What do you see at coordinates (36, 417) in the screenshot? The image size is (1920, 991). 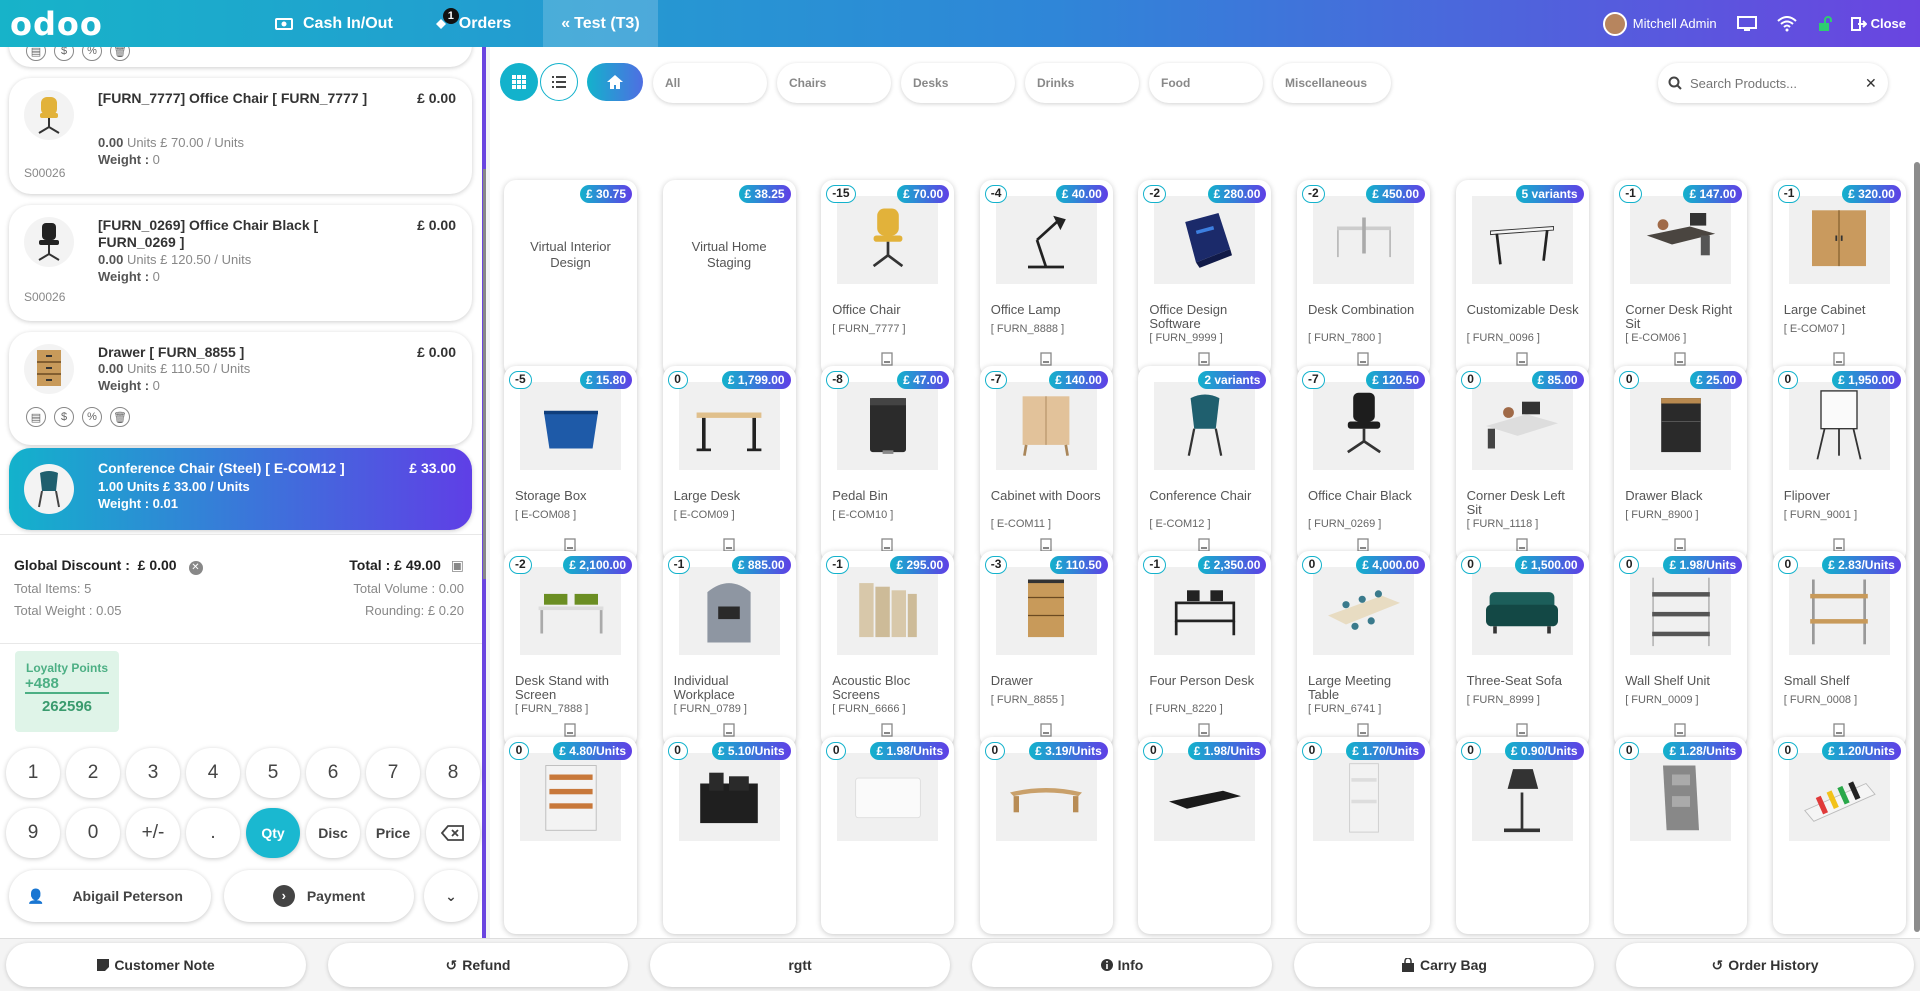 I see `note-icon: ▤` at bounding box center [36, 417].